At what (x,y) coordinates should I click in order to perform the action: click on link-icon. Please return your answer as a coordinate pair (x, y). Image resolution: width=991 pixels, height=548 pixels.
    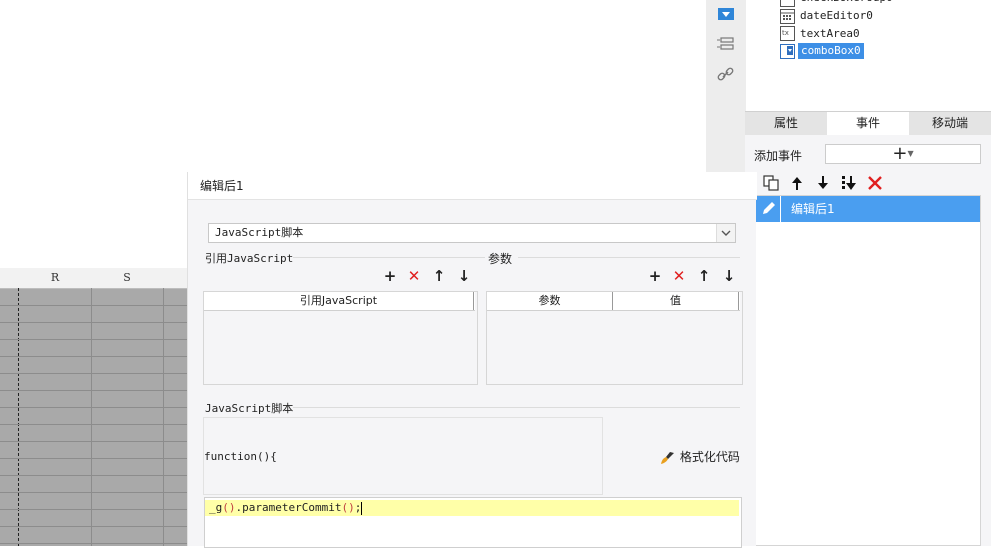
    Looking at the image, I should click on (726, 75).